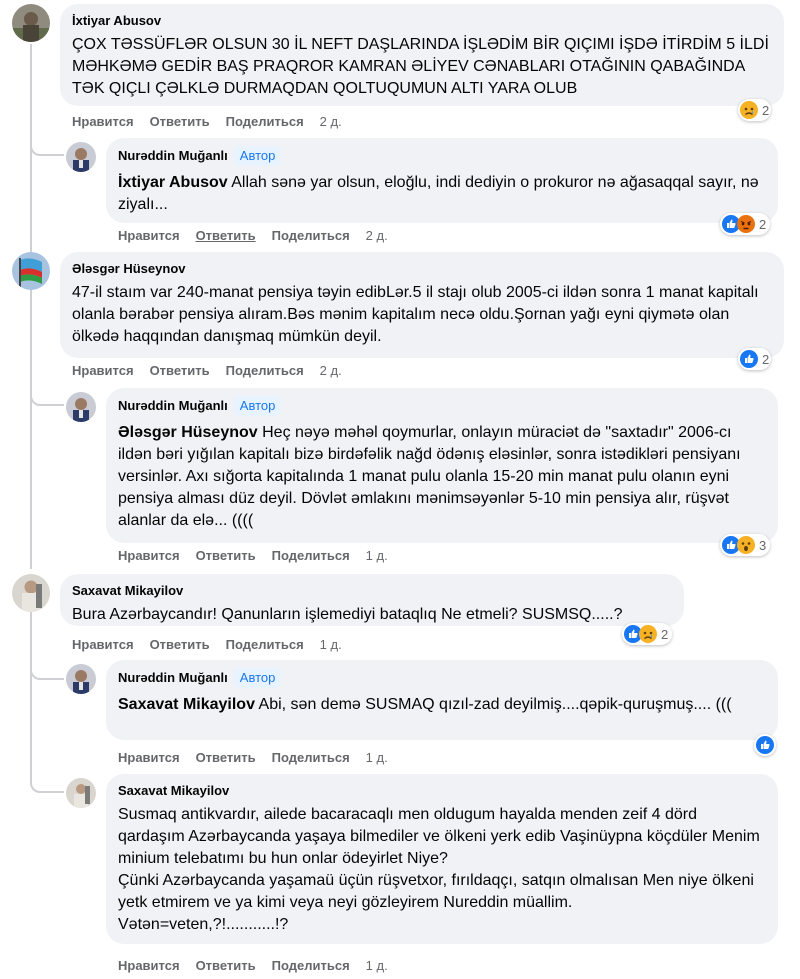 This screenshot has height=979, width=800. I want to click on mention-link: Saxavat Mikayilov, so click(186, 704).